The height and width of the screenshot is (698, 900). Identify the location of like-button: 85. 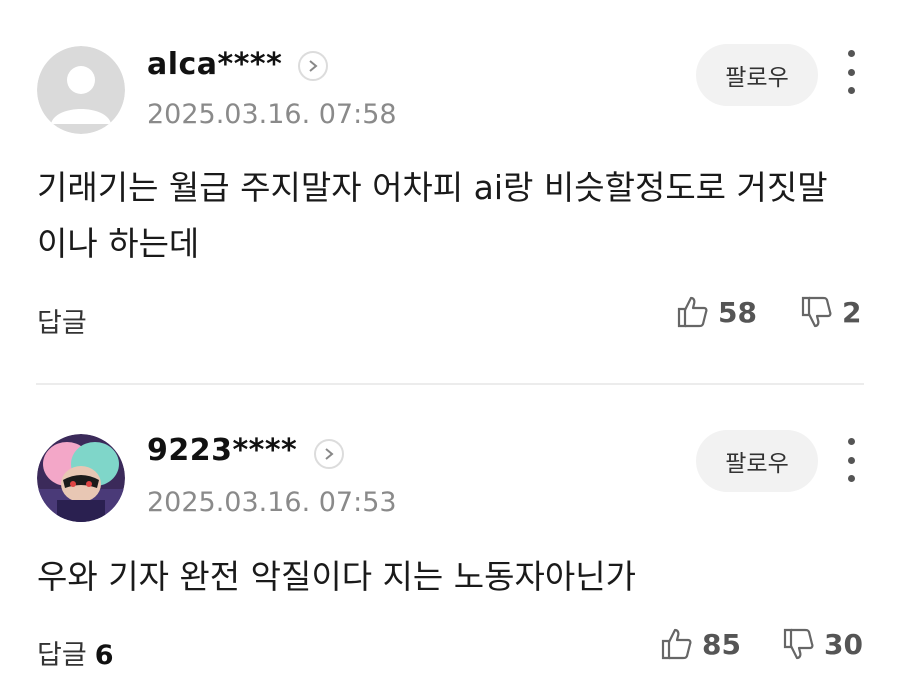
(700, 644).